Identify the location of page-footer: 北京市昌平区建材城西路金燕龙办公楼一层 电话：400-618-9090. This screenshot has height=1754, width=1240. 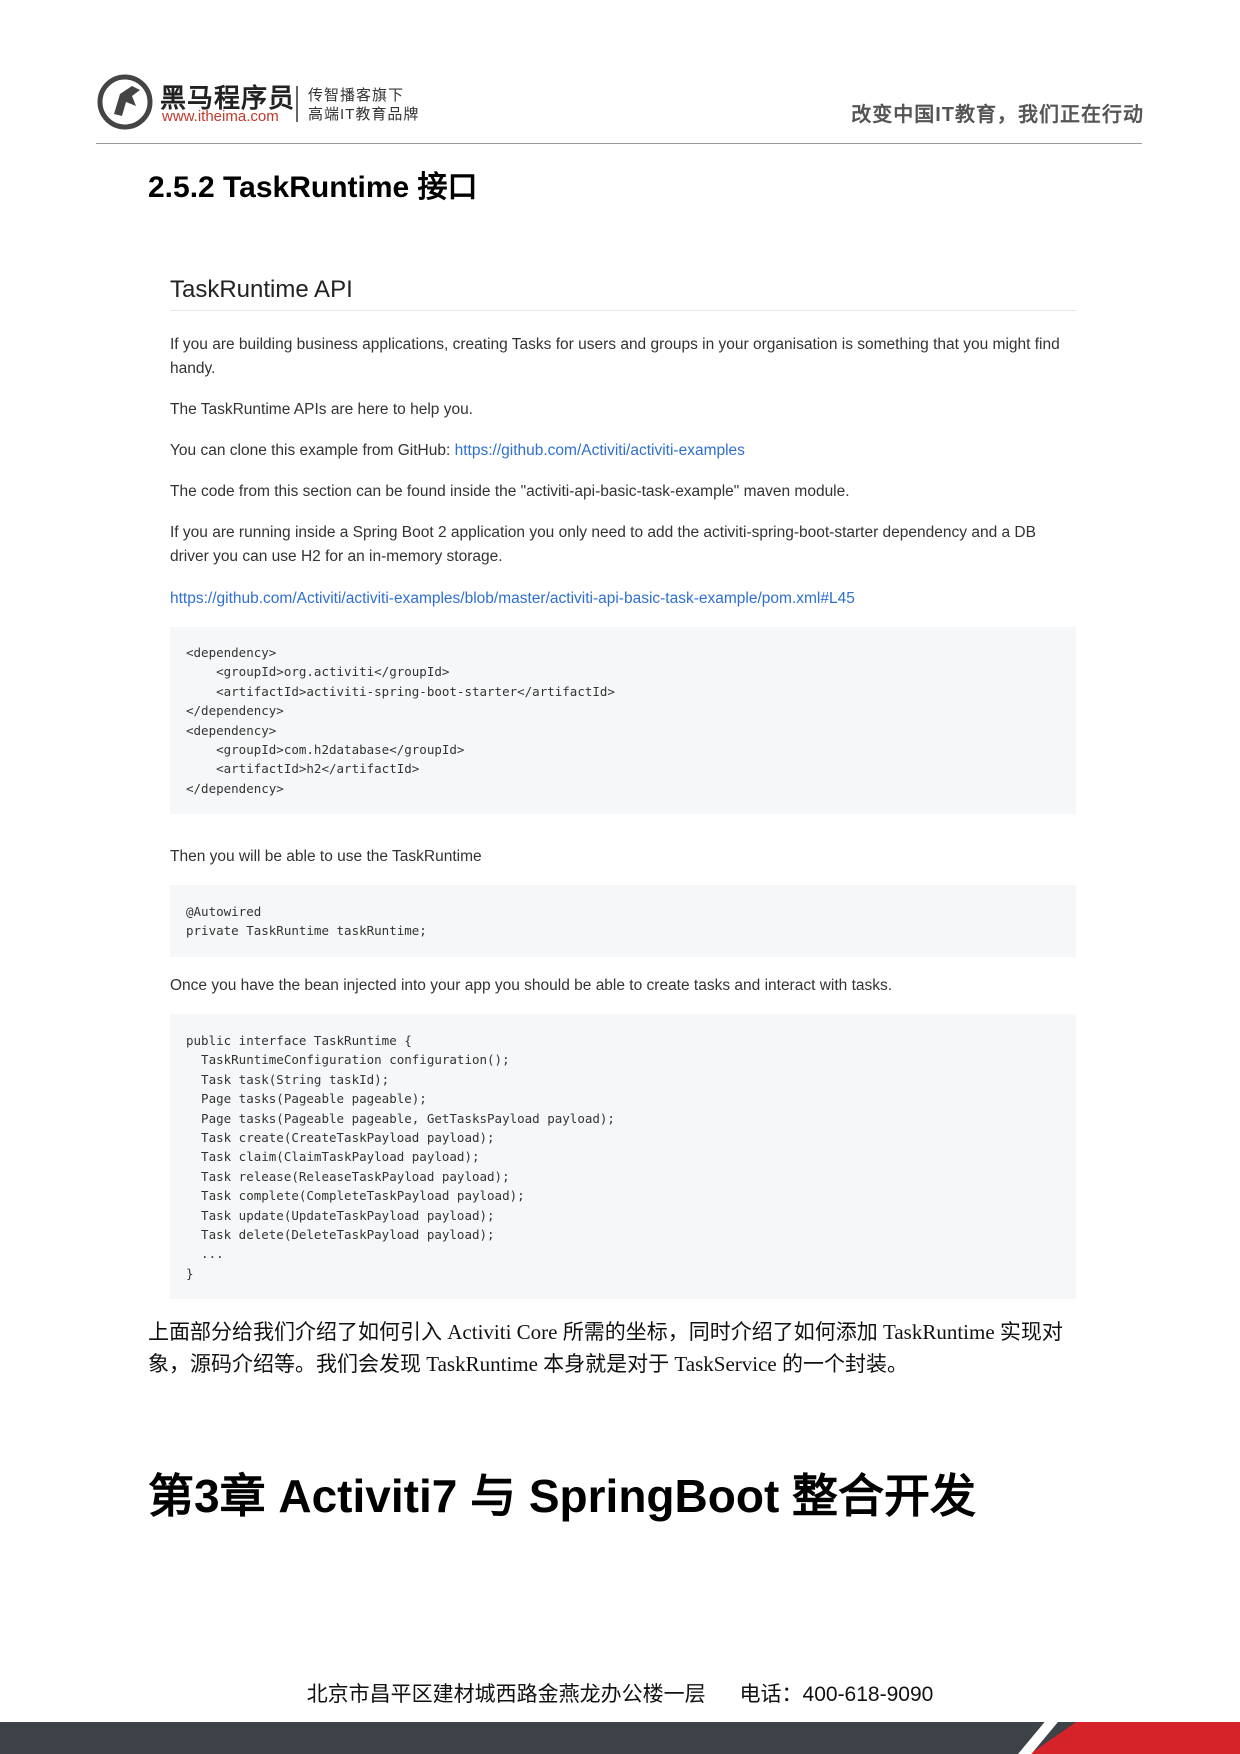
(620, 1693).